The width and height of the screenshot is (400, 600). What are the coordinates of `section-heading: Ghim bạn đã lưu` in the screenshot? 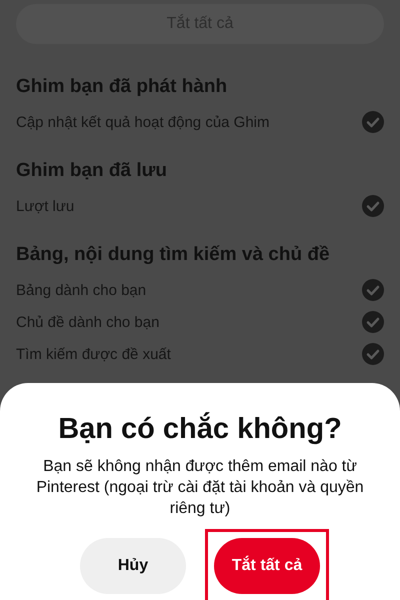 It's located at (92, 171).